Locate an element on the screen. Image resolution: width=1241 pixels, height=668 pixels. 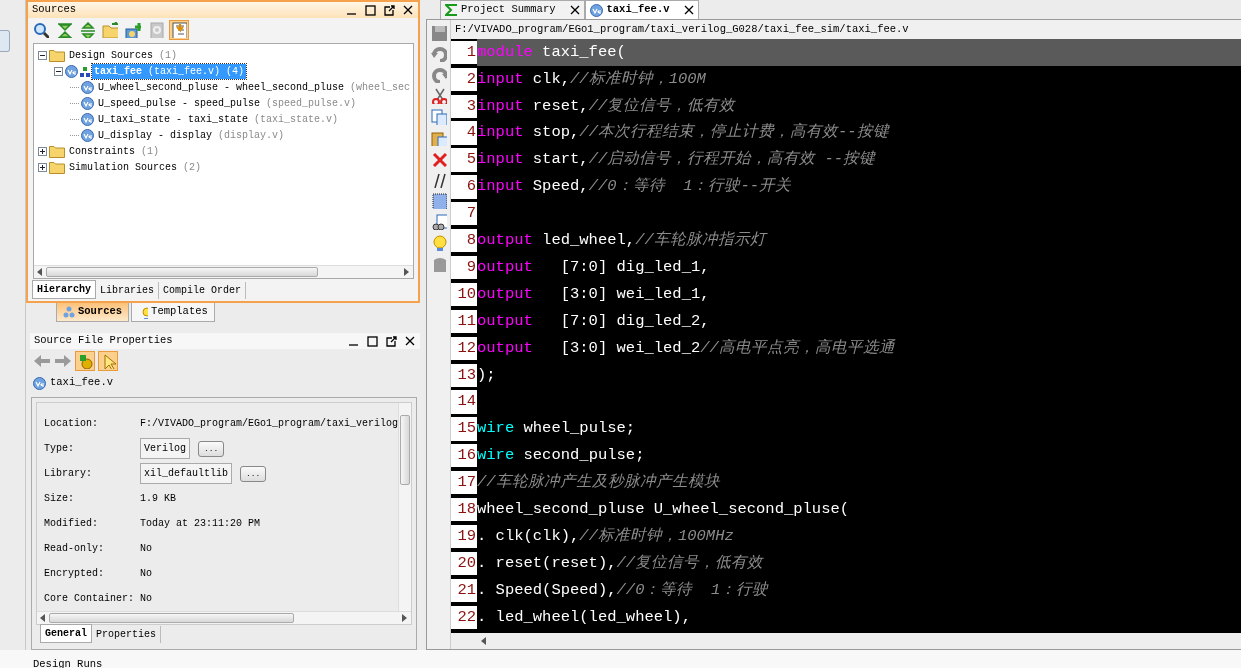
scissors-icon is located at coordinates (438, 96).